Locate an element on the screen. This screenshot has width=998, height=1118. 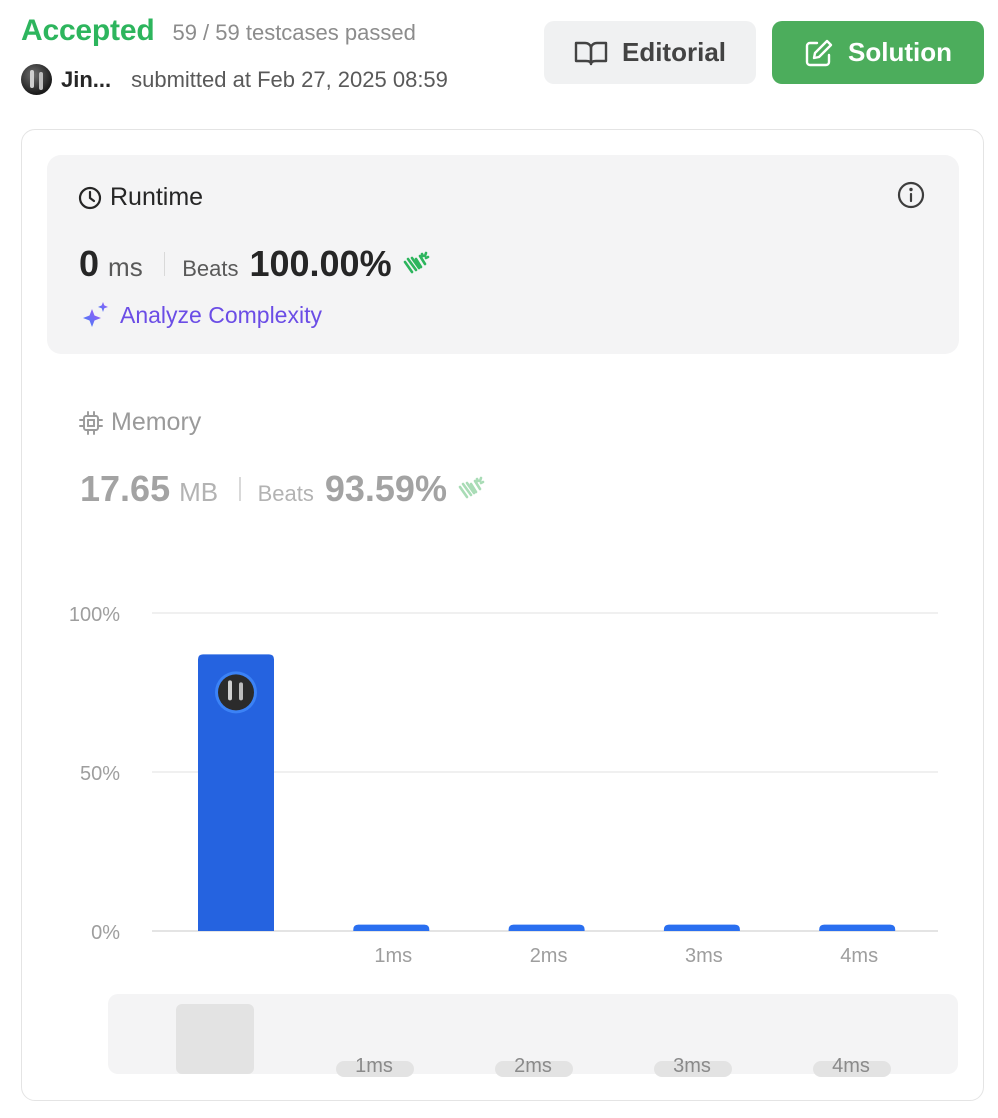
submitted-time: submitted at Feb 27, 2025 08:59 is located at coordinates (289, 79).